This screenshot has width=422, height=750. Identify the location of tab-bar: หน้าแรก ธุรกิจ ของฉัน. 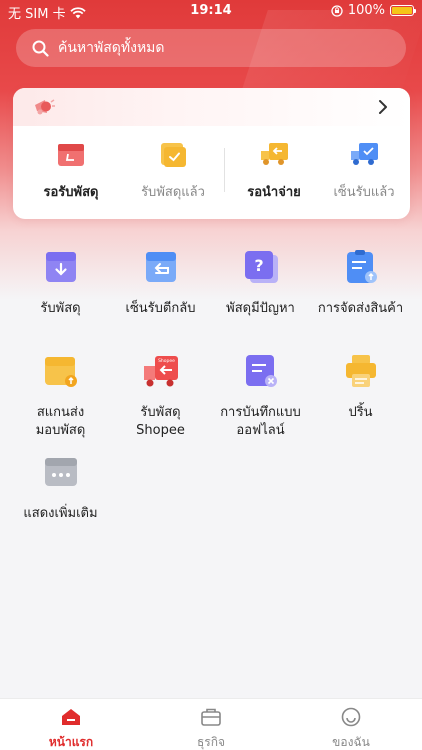
(211, 724).